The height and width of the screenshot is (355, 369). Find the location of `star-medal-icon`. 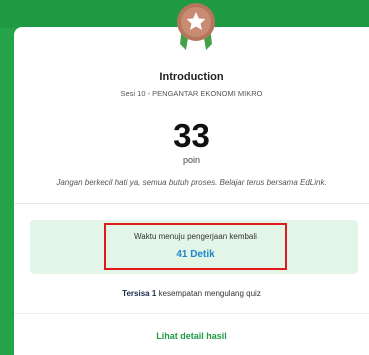

star-medal-icon is located at coordinates (196, 26).